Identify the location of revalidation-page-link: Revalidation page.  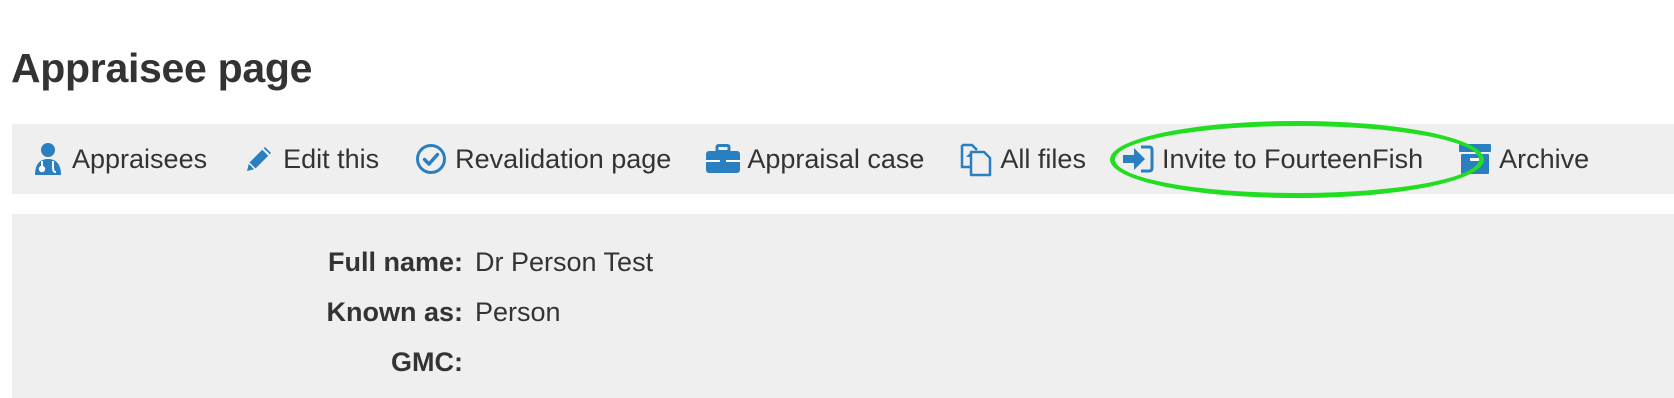
(542, 159).